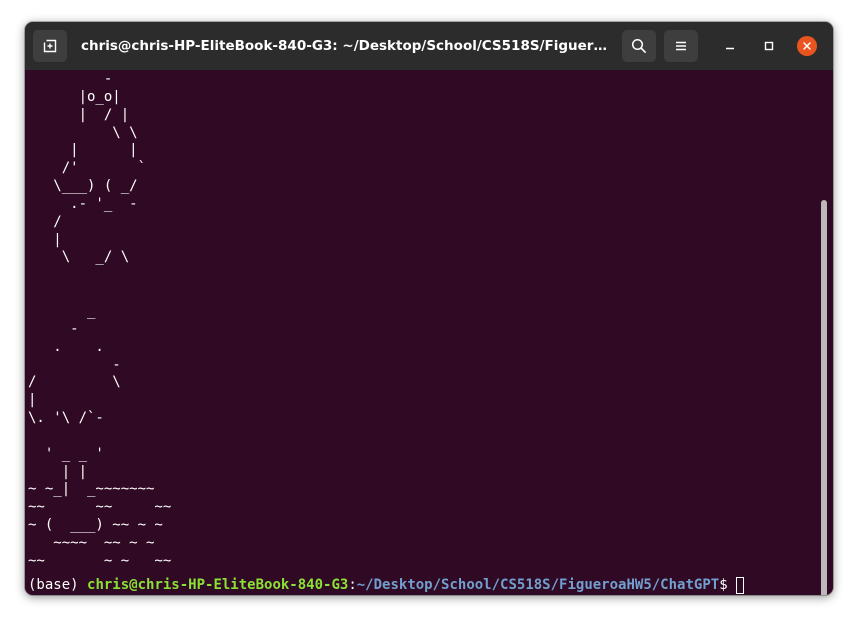  What do you see at coordinates (74, 96) in the screenshot?
I see `terminal-line: |o_o|` at bounding box center [74, 96].